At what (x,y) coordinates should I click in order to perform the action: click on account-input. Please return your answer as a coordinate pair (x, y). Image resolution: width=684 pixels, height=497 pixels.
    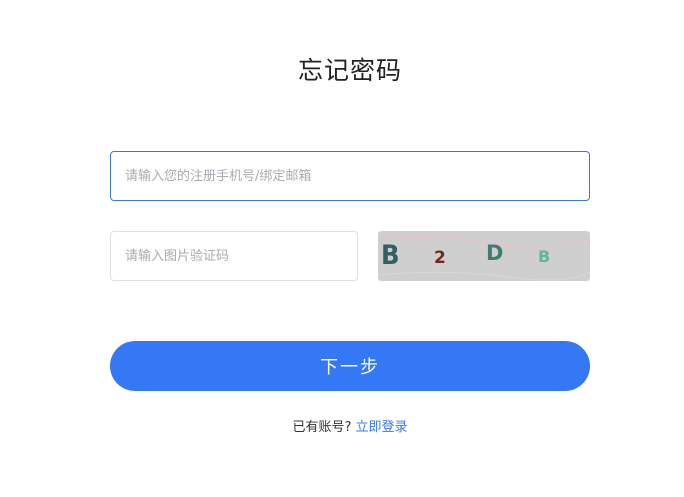
    Looking at the image, I should click on (350, 176).